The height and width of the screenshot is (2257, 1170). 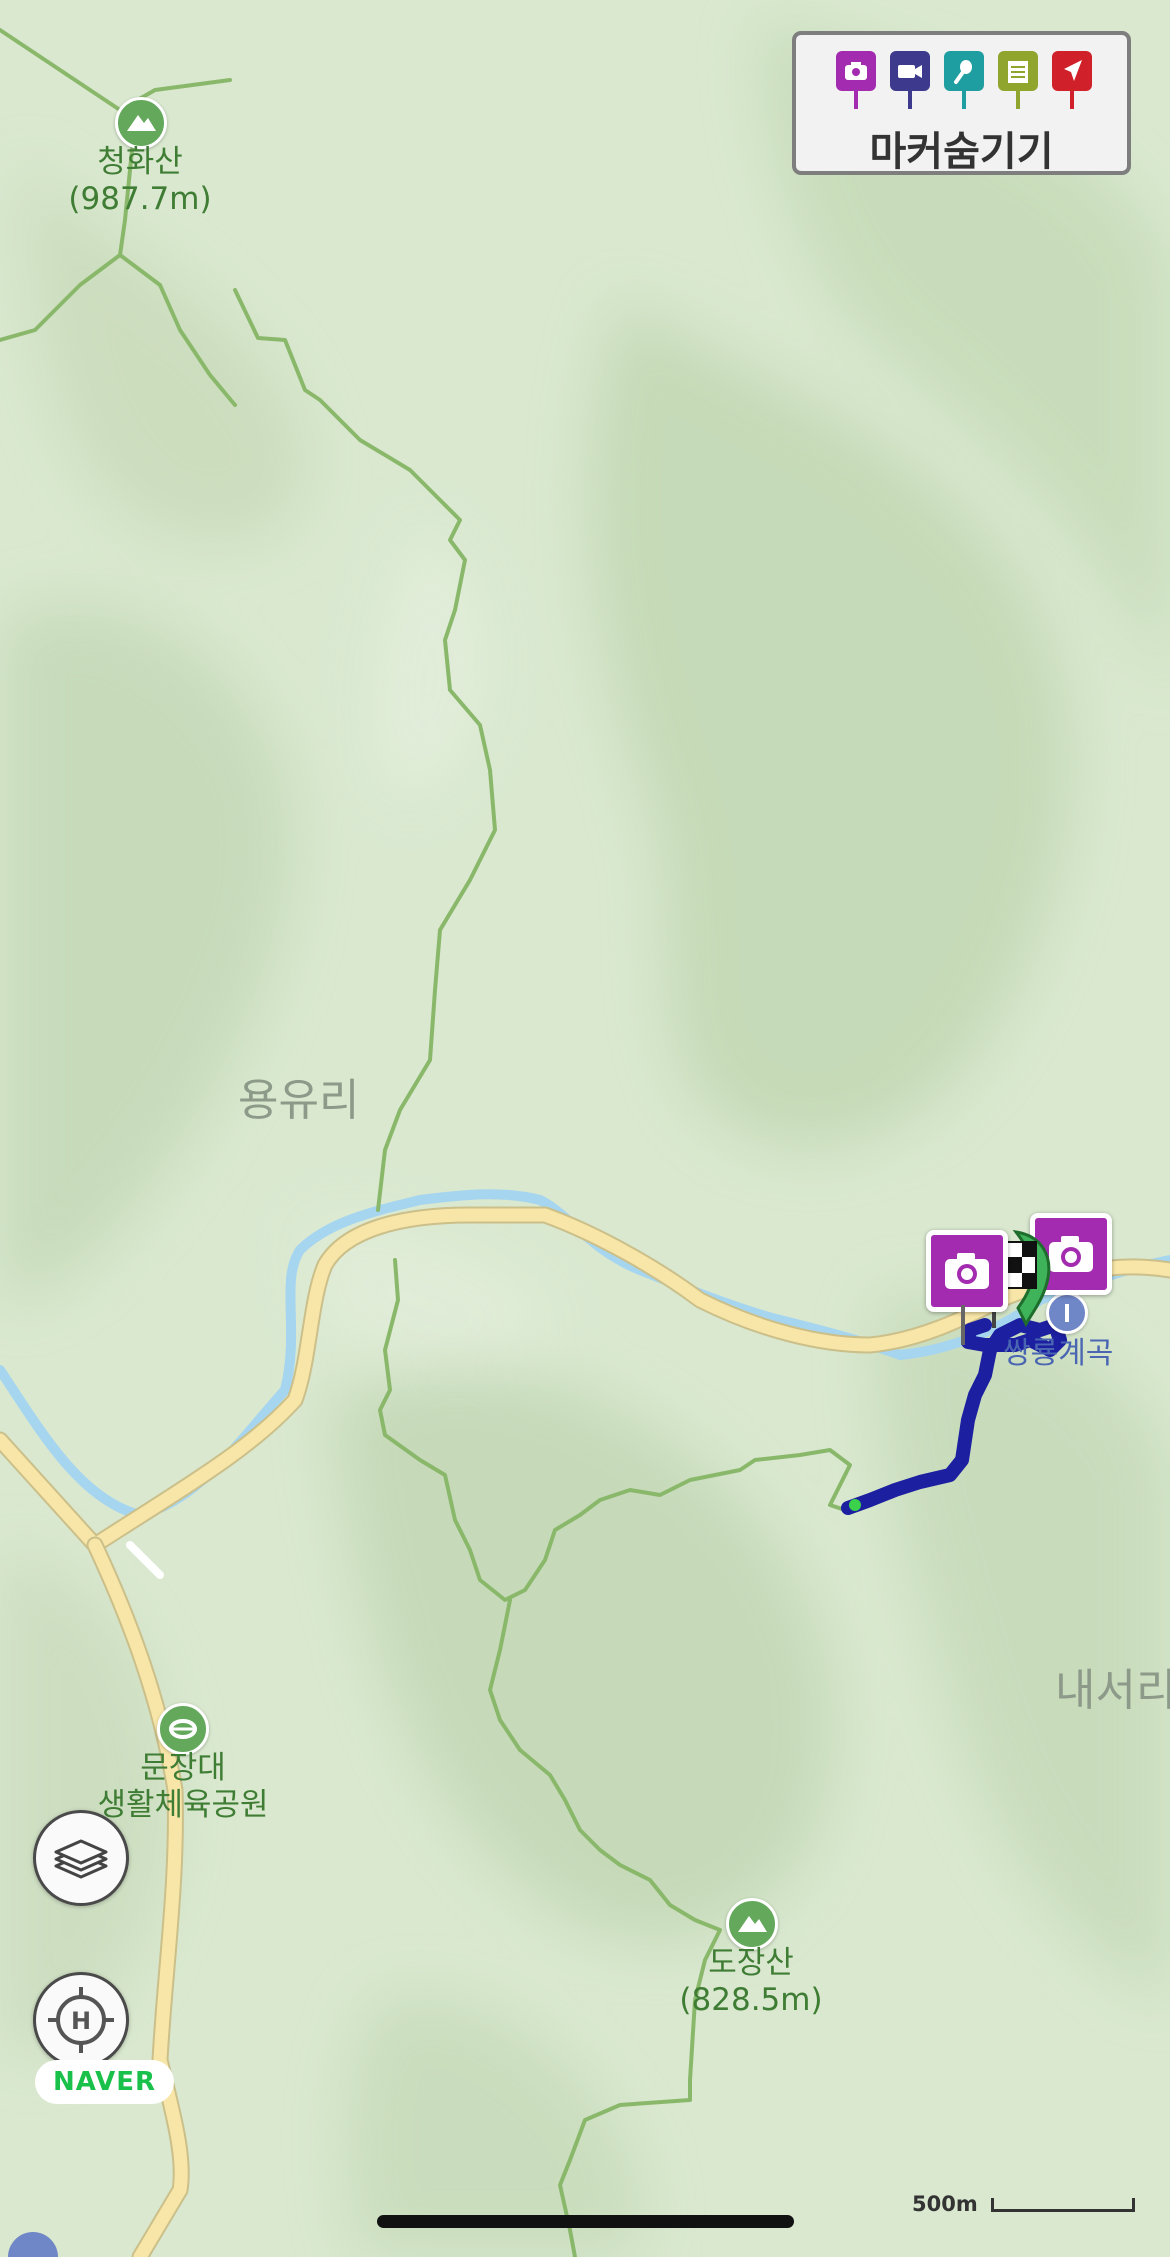 What do you see at coordinates (1058, 1353) in the screenshot?
I see `place-label-ssangyong-valley: 쌍룡계곡` at bounding box center [1058, 1353].